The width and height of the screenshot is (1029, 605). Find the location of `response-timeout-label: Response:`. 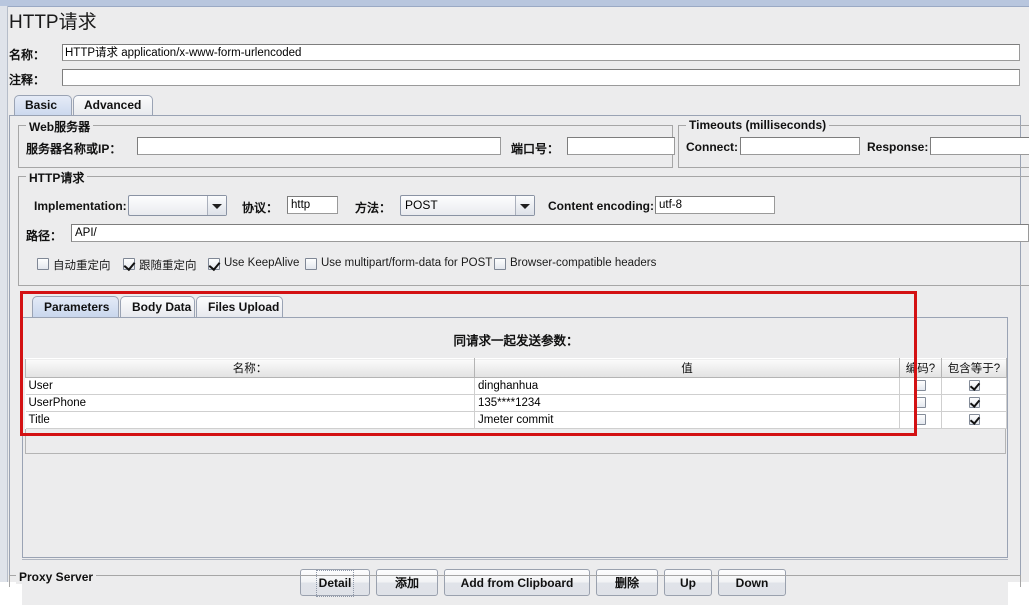

response-timeout-label: Response: is located at coordinates (898, 147).